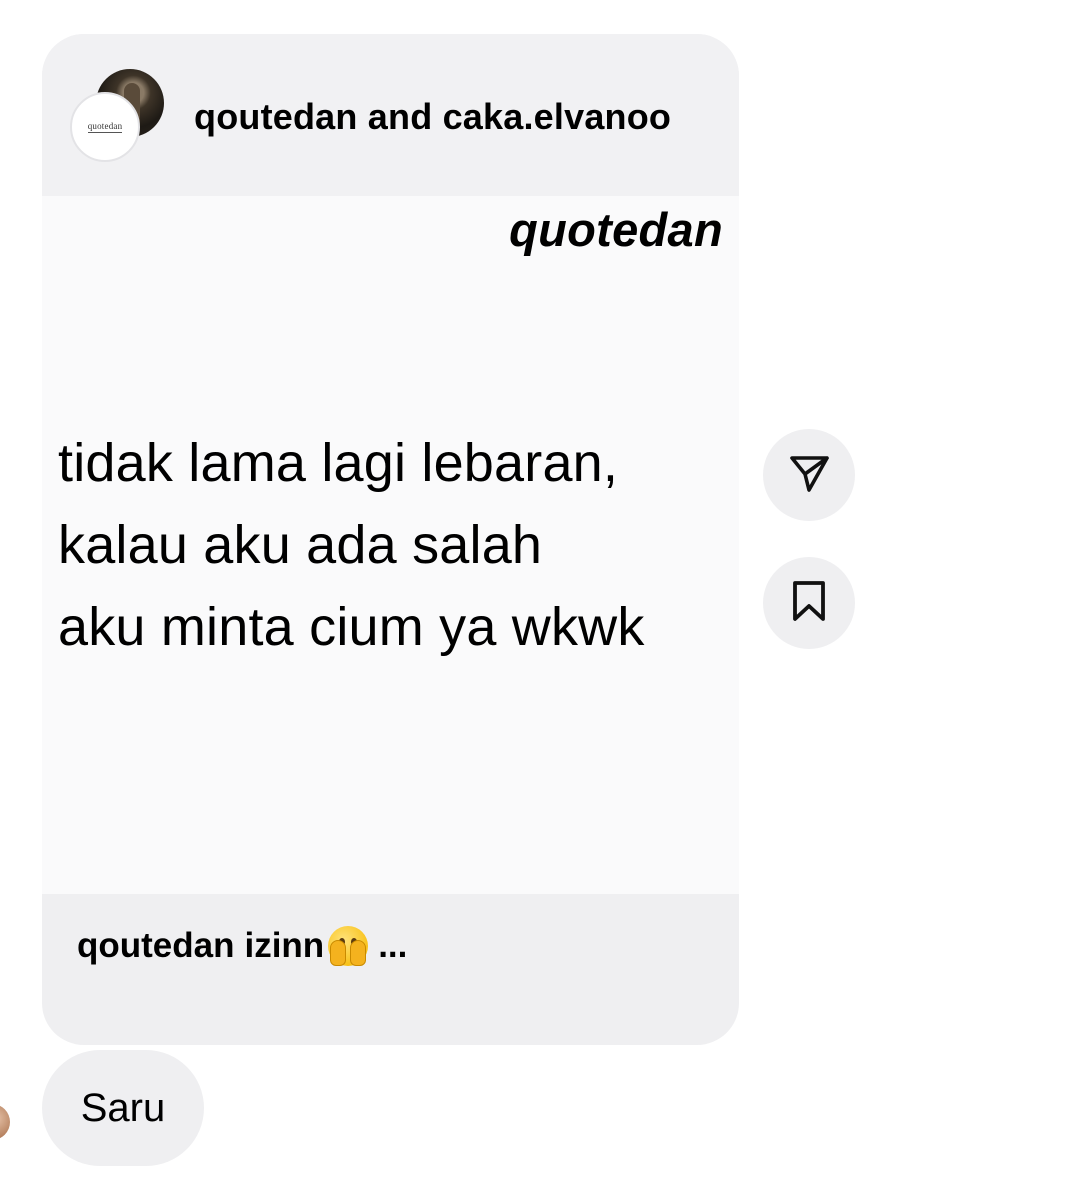  What do you see at coordinates (348, 946) in the screenshot?
I see `face-with-hands-over-eyes-icon` at bounding box center [348, 946].